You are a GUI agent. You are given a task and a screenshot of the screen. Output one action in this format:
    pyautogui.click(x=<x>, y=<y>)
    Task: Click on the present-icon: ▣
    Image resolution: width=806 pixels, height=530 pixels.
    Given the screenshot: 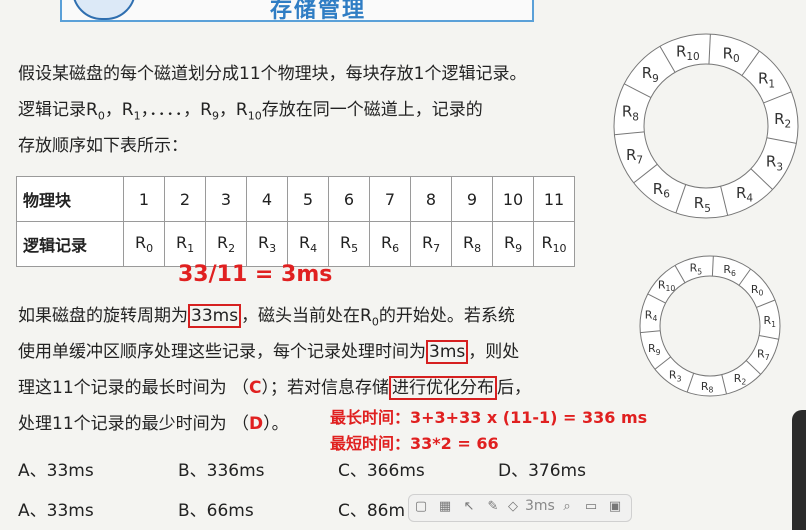 What is the action you would take?
    pyautogui.click(x=615, y=507)
    